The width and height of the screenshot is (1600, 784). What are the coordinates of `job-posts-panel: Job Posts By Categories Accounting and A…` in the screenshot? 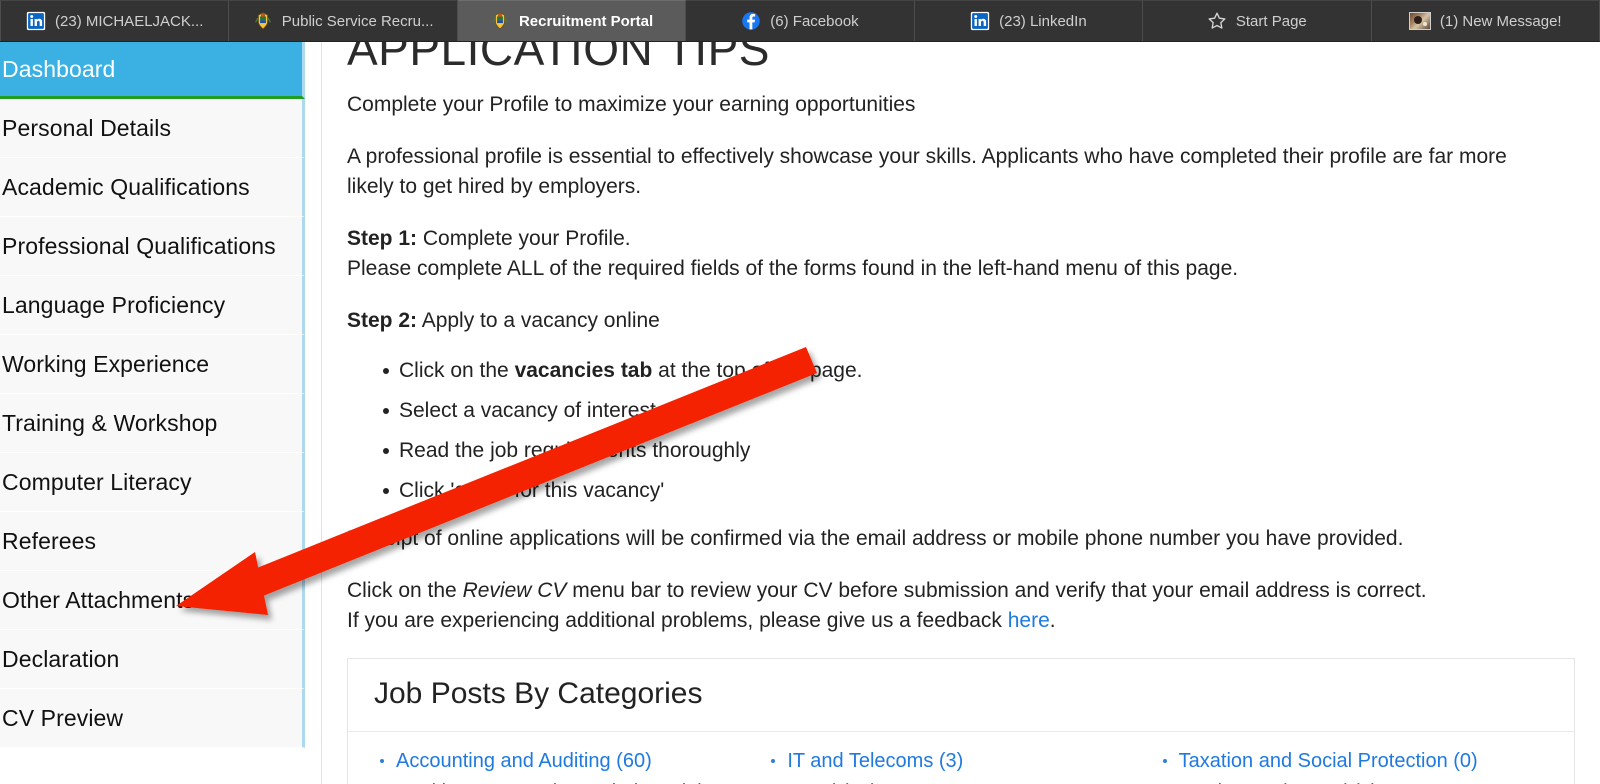 It's located at (961, 721).